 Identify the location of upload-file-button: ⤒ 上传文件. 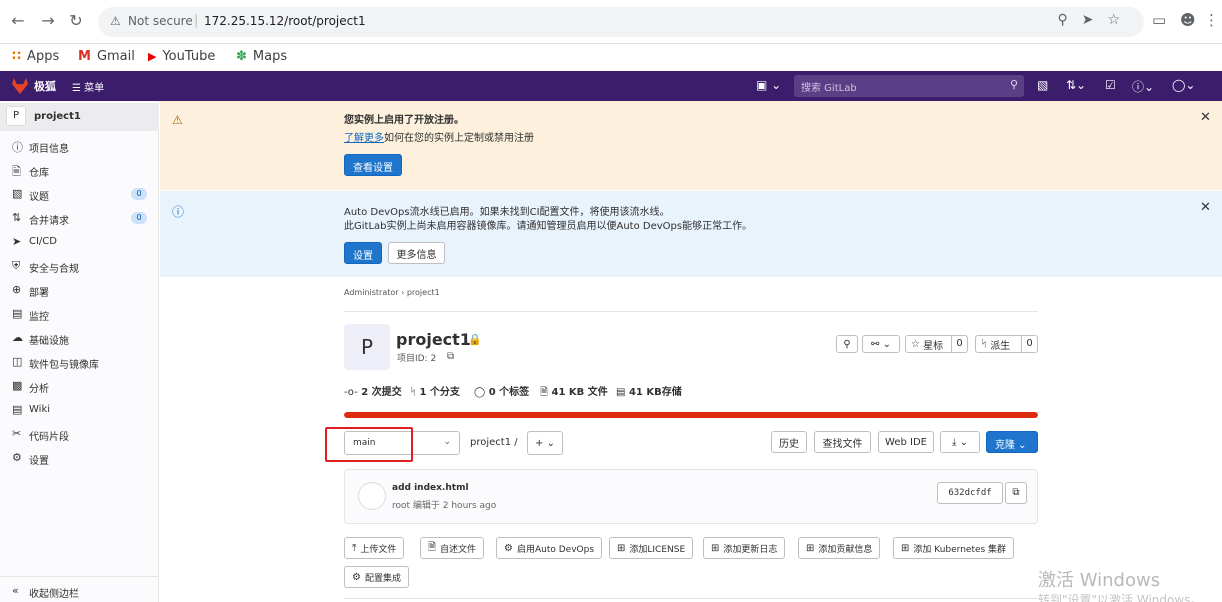
(374, 548).